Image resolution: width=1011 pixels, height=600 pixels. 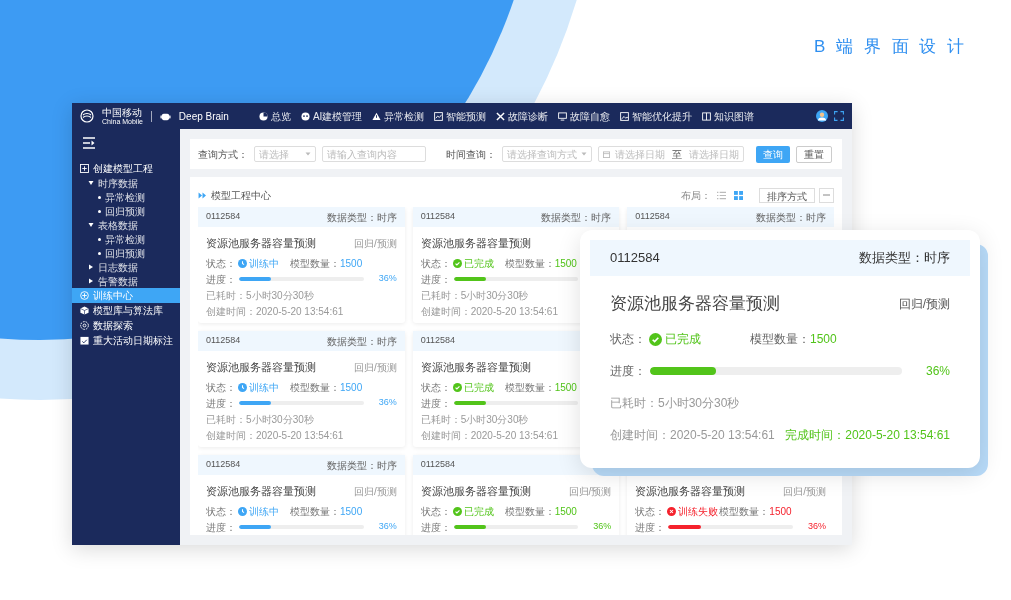 What do you see at coordinates (87, 116) in the screenshot?
I see `logo-icon` at bounding box center [87, 116].